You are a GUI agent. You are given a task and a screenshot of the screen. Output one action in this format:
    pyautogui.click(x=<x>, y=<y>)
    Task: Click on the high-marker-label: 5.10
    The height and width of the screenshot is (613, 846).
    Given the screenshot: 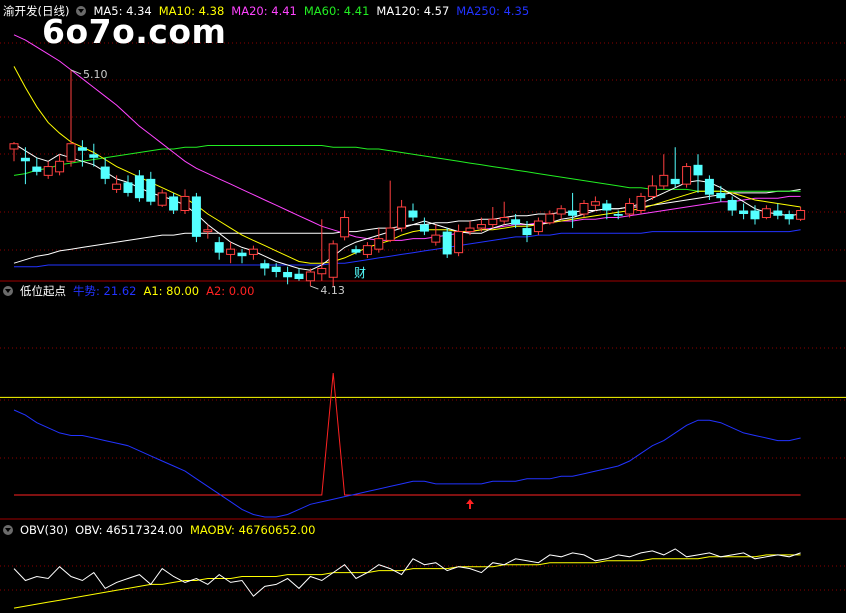 What is the action you would take?
    pyautogui.click(x=95, y=74)
    